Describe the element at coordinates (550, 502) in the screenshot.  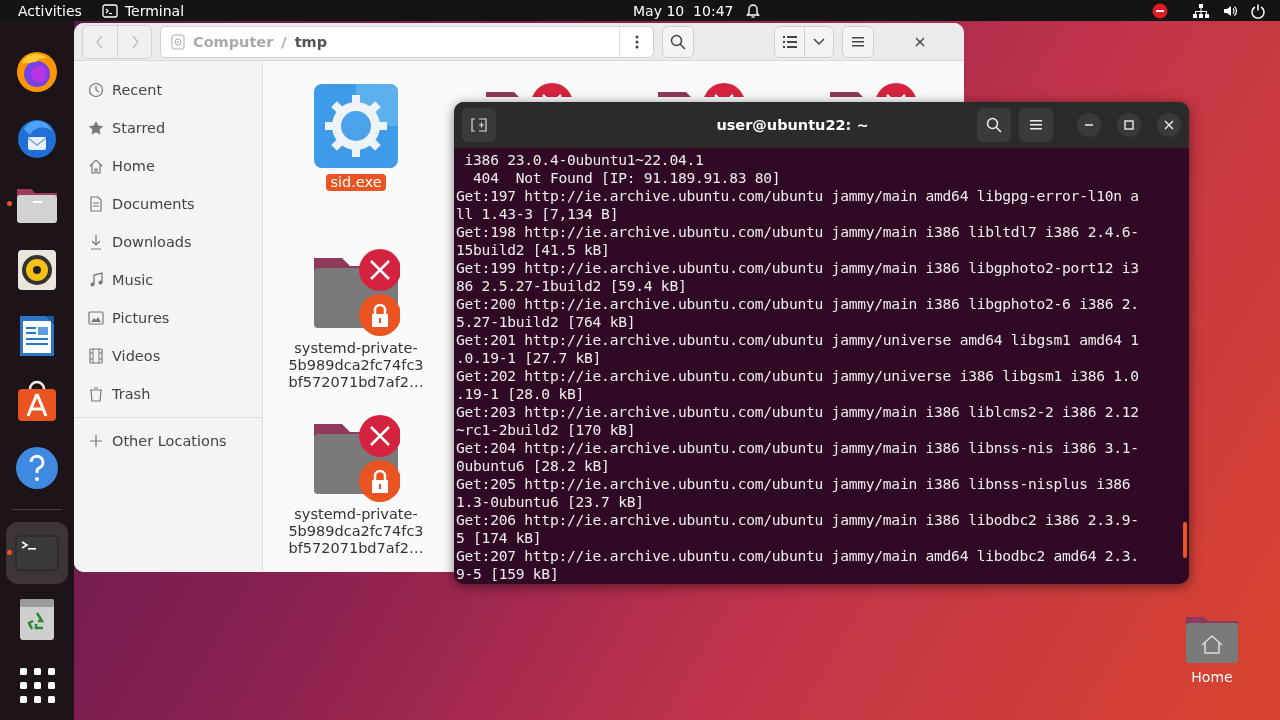
I see `terminal-line: 1.3-0ubuntu6 [23.7 kB]` at that location.